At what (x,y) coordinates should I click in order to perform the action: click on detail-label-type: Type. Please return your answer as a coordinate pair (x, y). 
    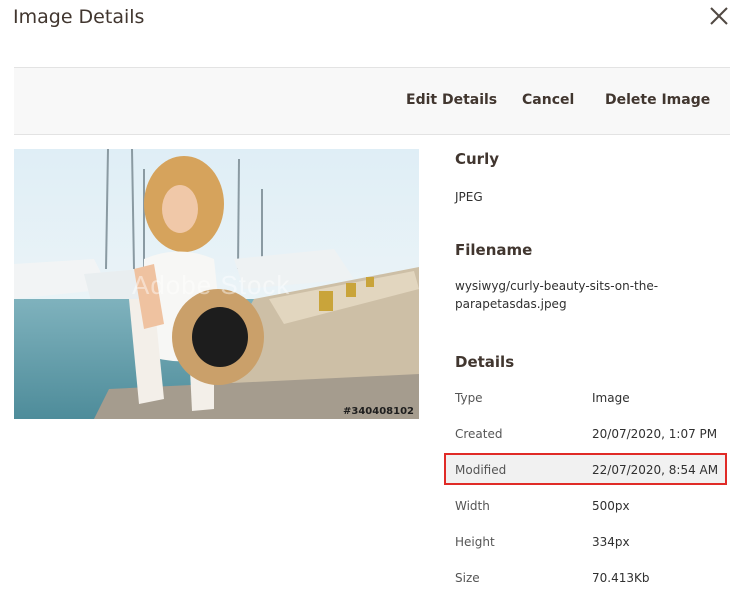
    Looking at the image, I should click on (469, 398).